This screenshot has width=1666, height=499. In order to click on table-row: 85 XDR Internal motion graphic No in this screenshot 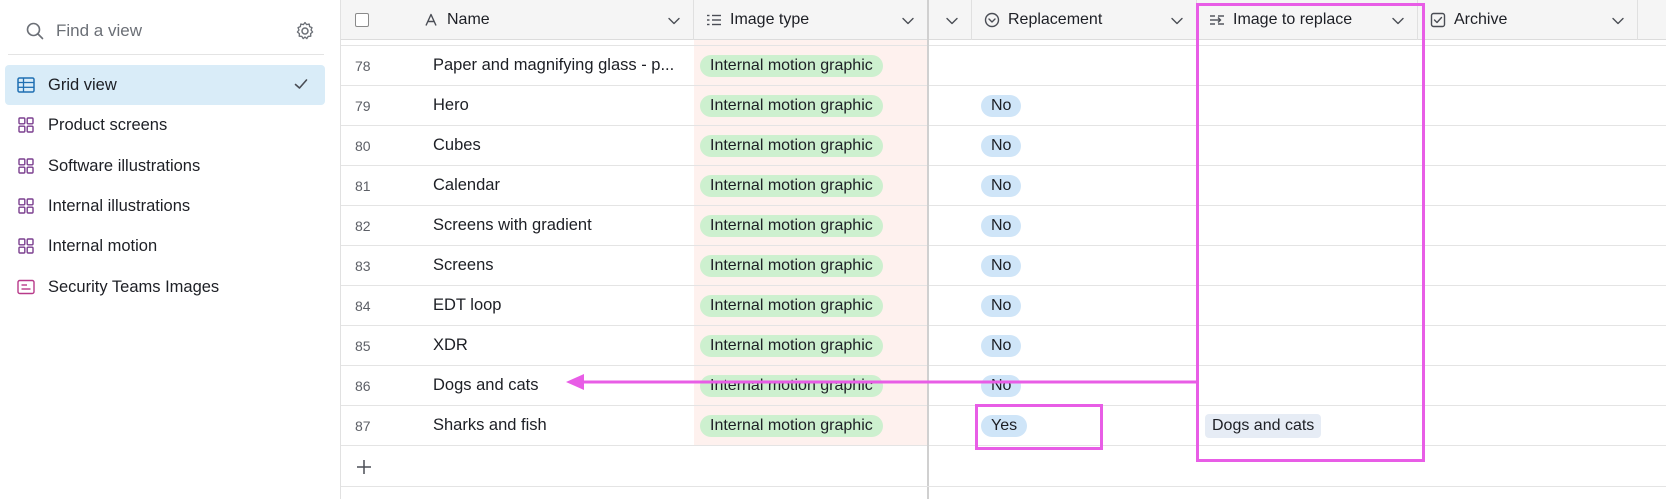, I will do `click(1003, 346)`.